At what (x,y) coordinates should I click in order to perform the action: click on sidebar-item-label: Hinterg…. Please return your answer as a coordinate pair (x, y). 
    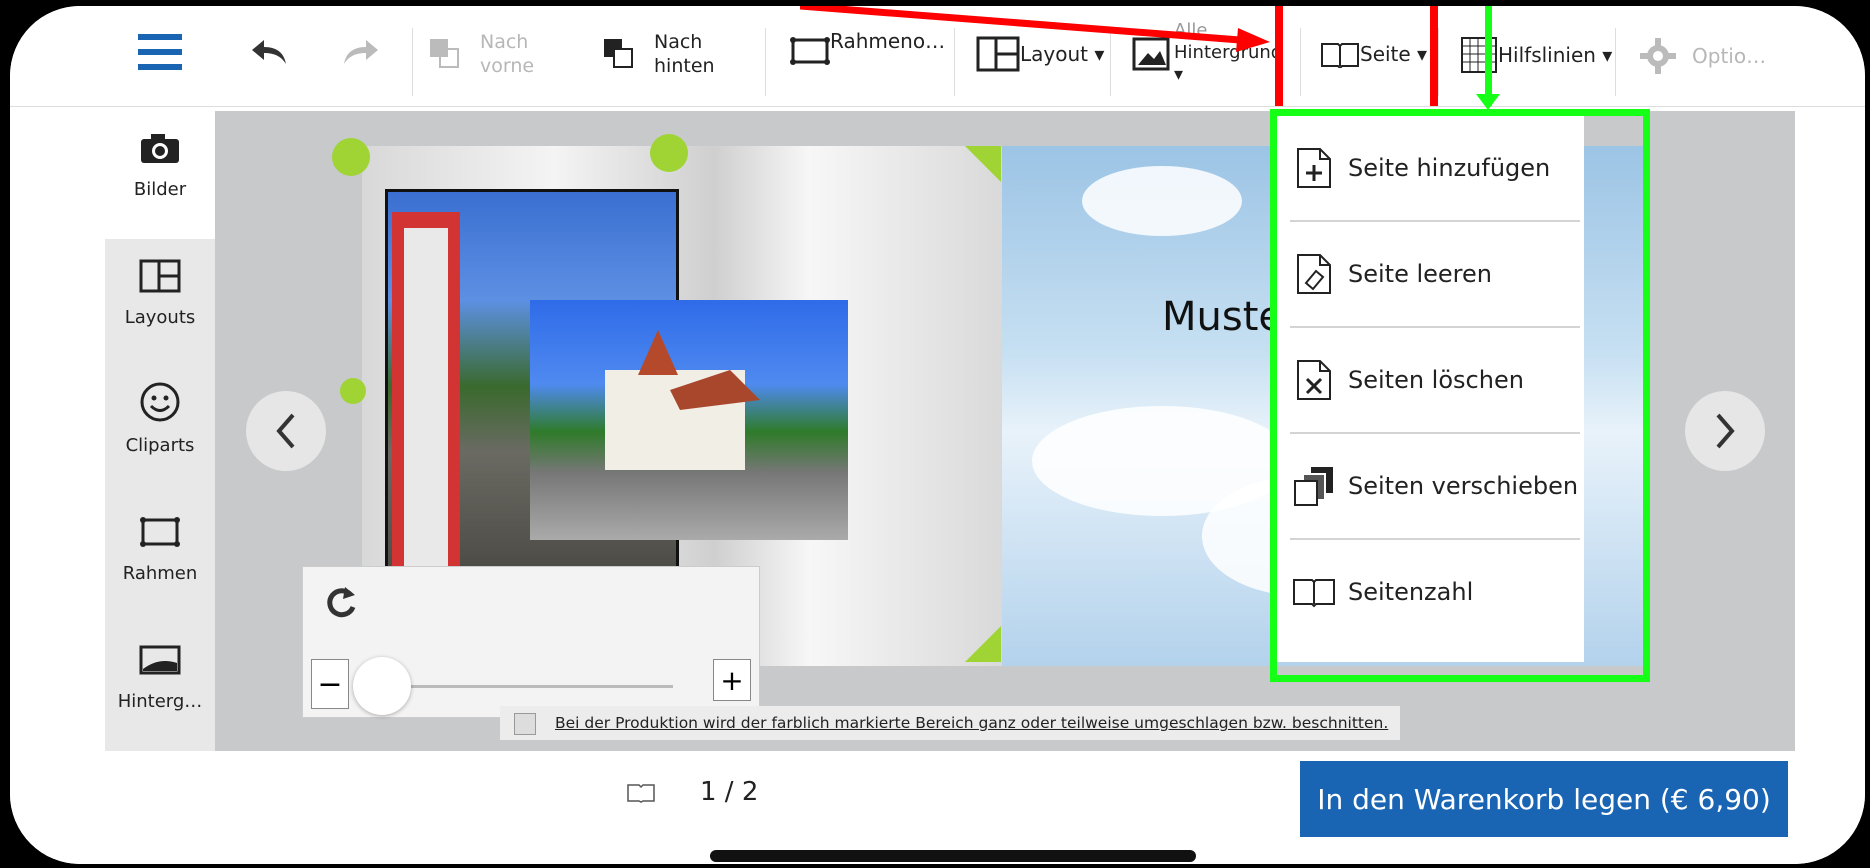
    Looking at the image, I should click on (160, 701).